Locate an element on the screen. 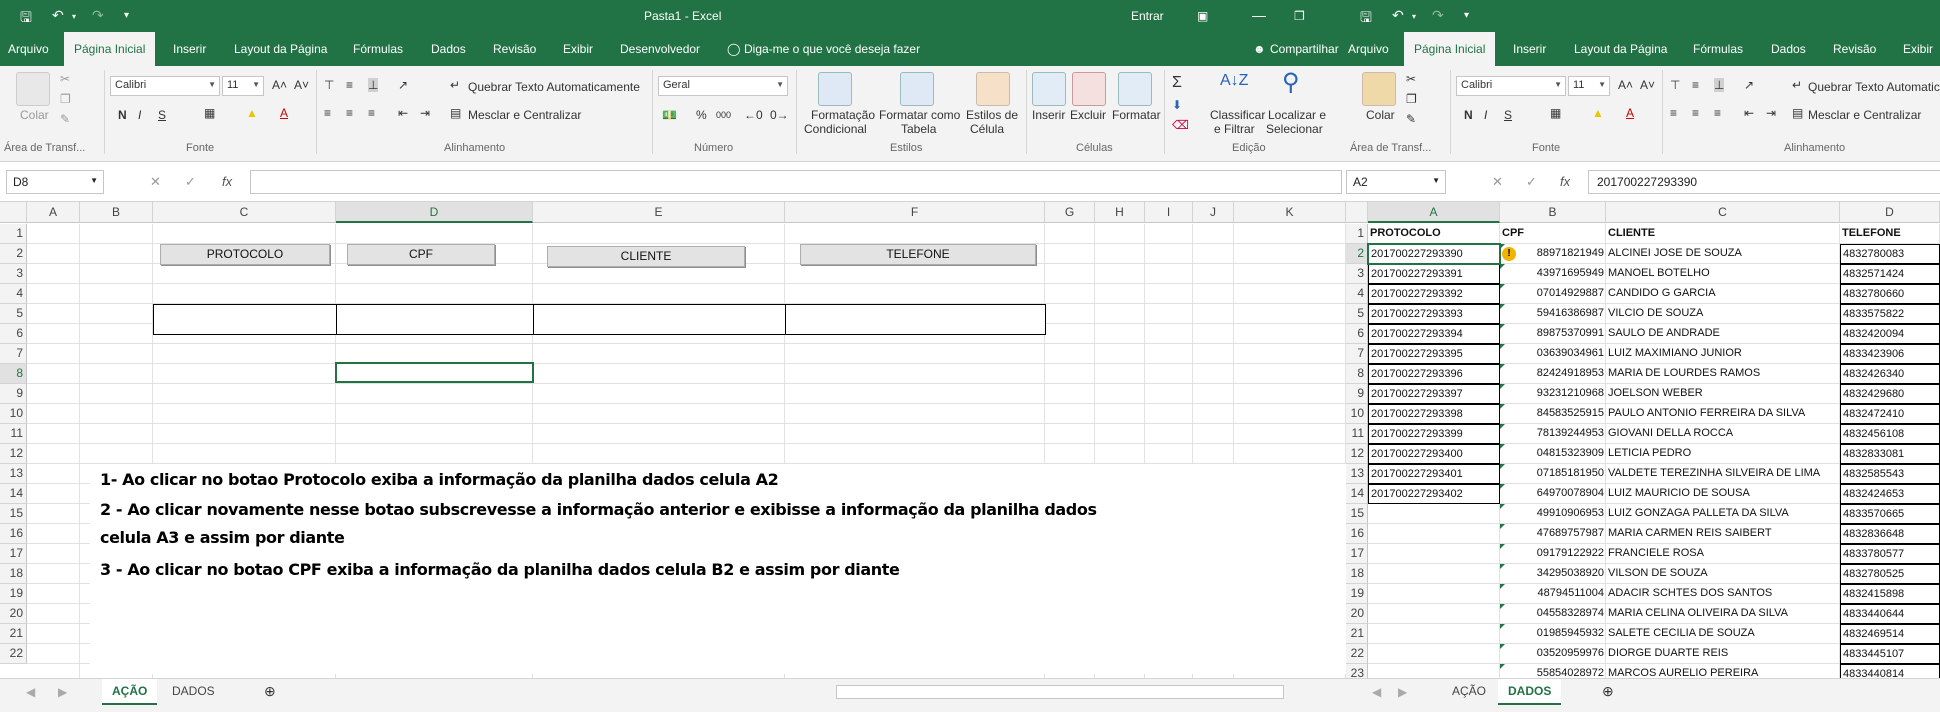 This screenshot has width=1940, height=712. data-cell: 4832472410 is located at coordinates (1890, 414).